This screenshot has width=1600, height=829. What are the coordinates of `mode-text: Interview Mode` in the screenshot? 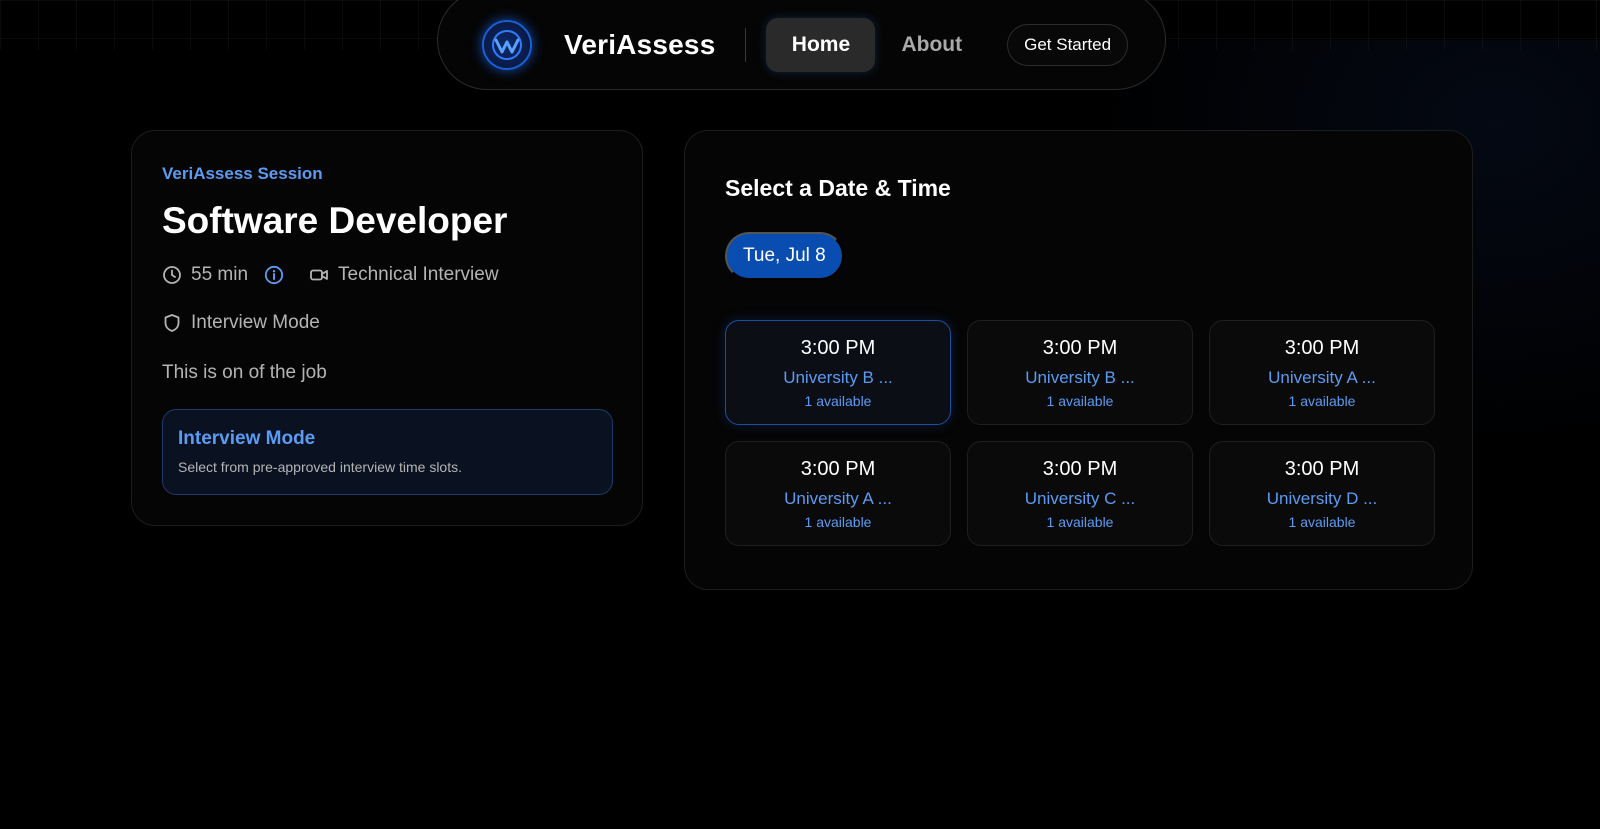 It's located at (255, 322).